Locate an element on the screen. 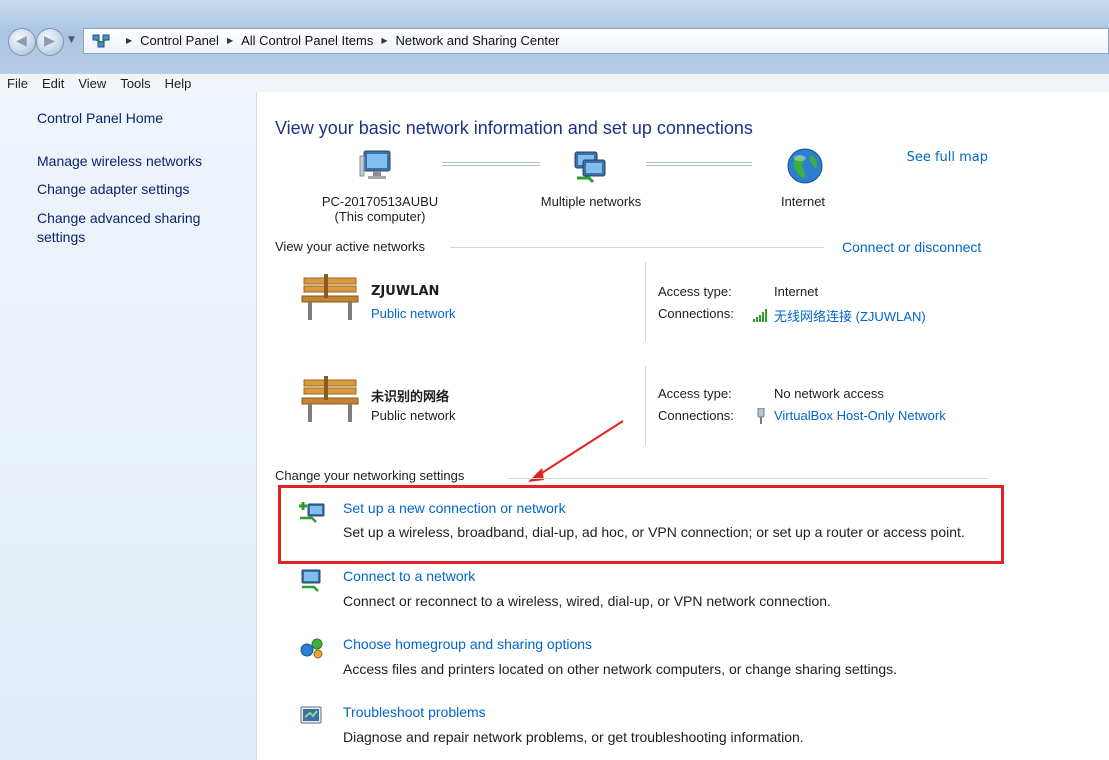 This screenshot has height=760, width=1109. homegroup-sharing-link: Choose homegroup and sharing options is located at coordinates (467, 644).